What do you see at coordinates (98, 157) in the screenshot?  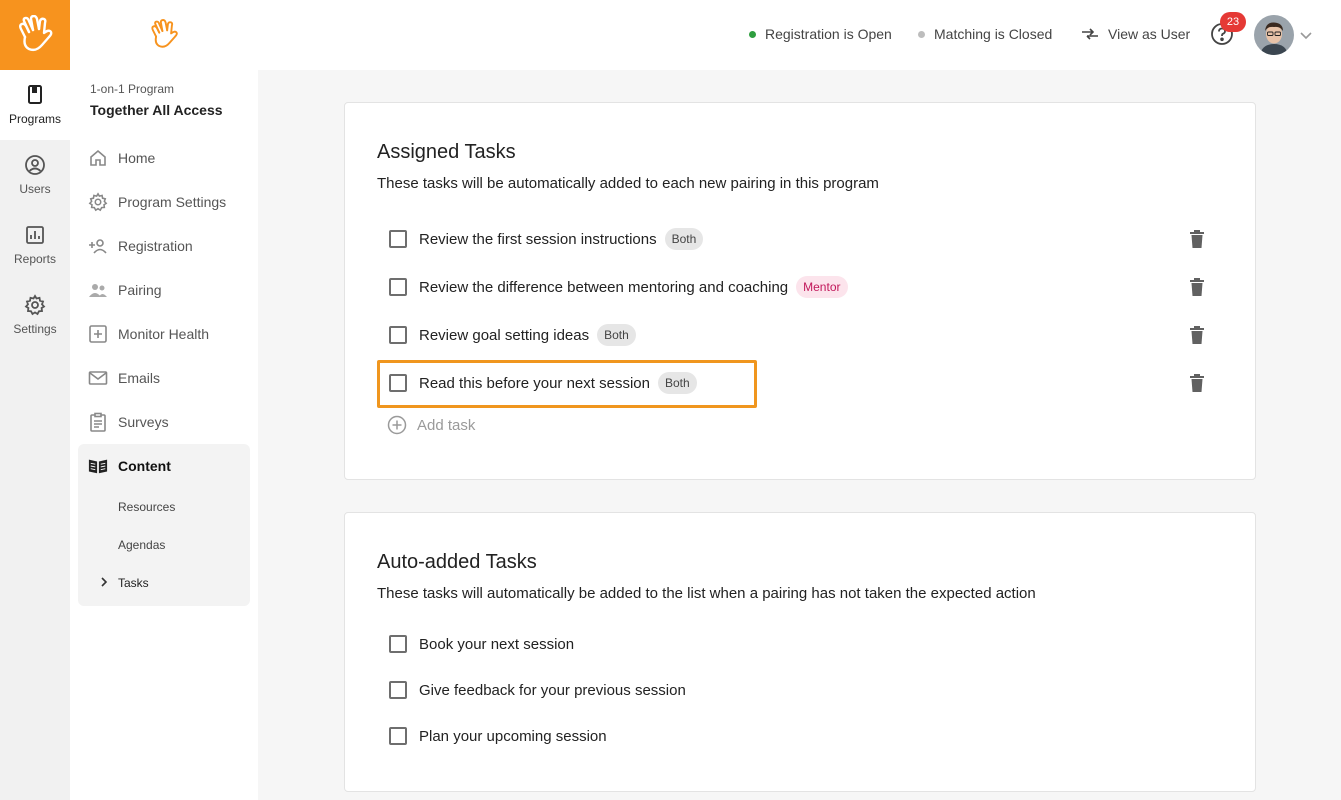 I see `home-icon` at bounding box center [98, 157].